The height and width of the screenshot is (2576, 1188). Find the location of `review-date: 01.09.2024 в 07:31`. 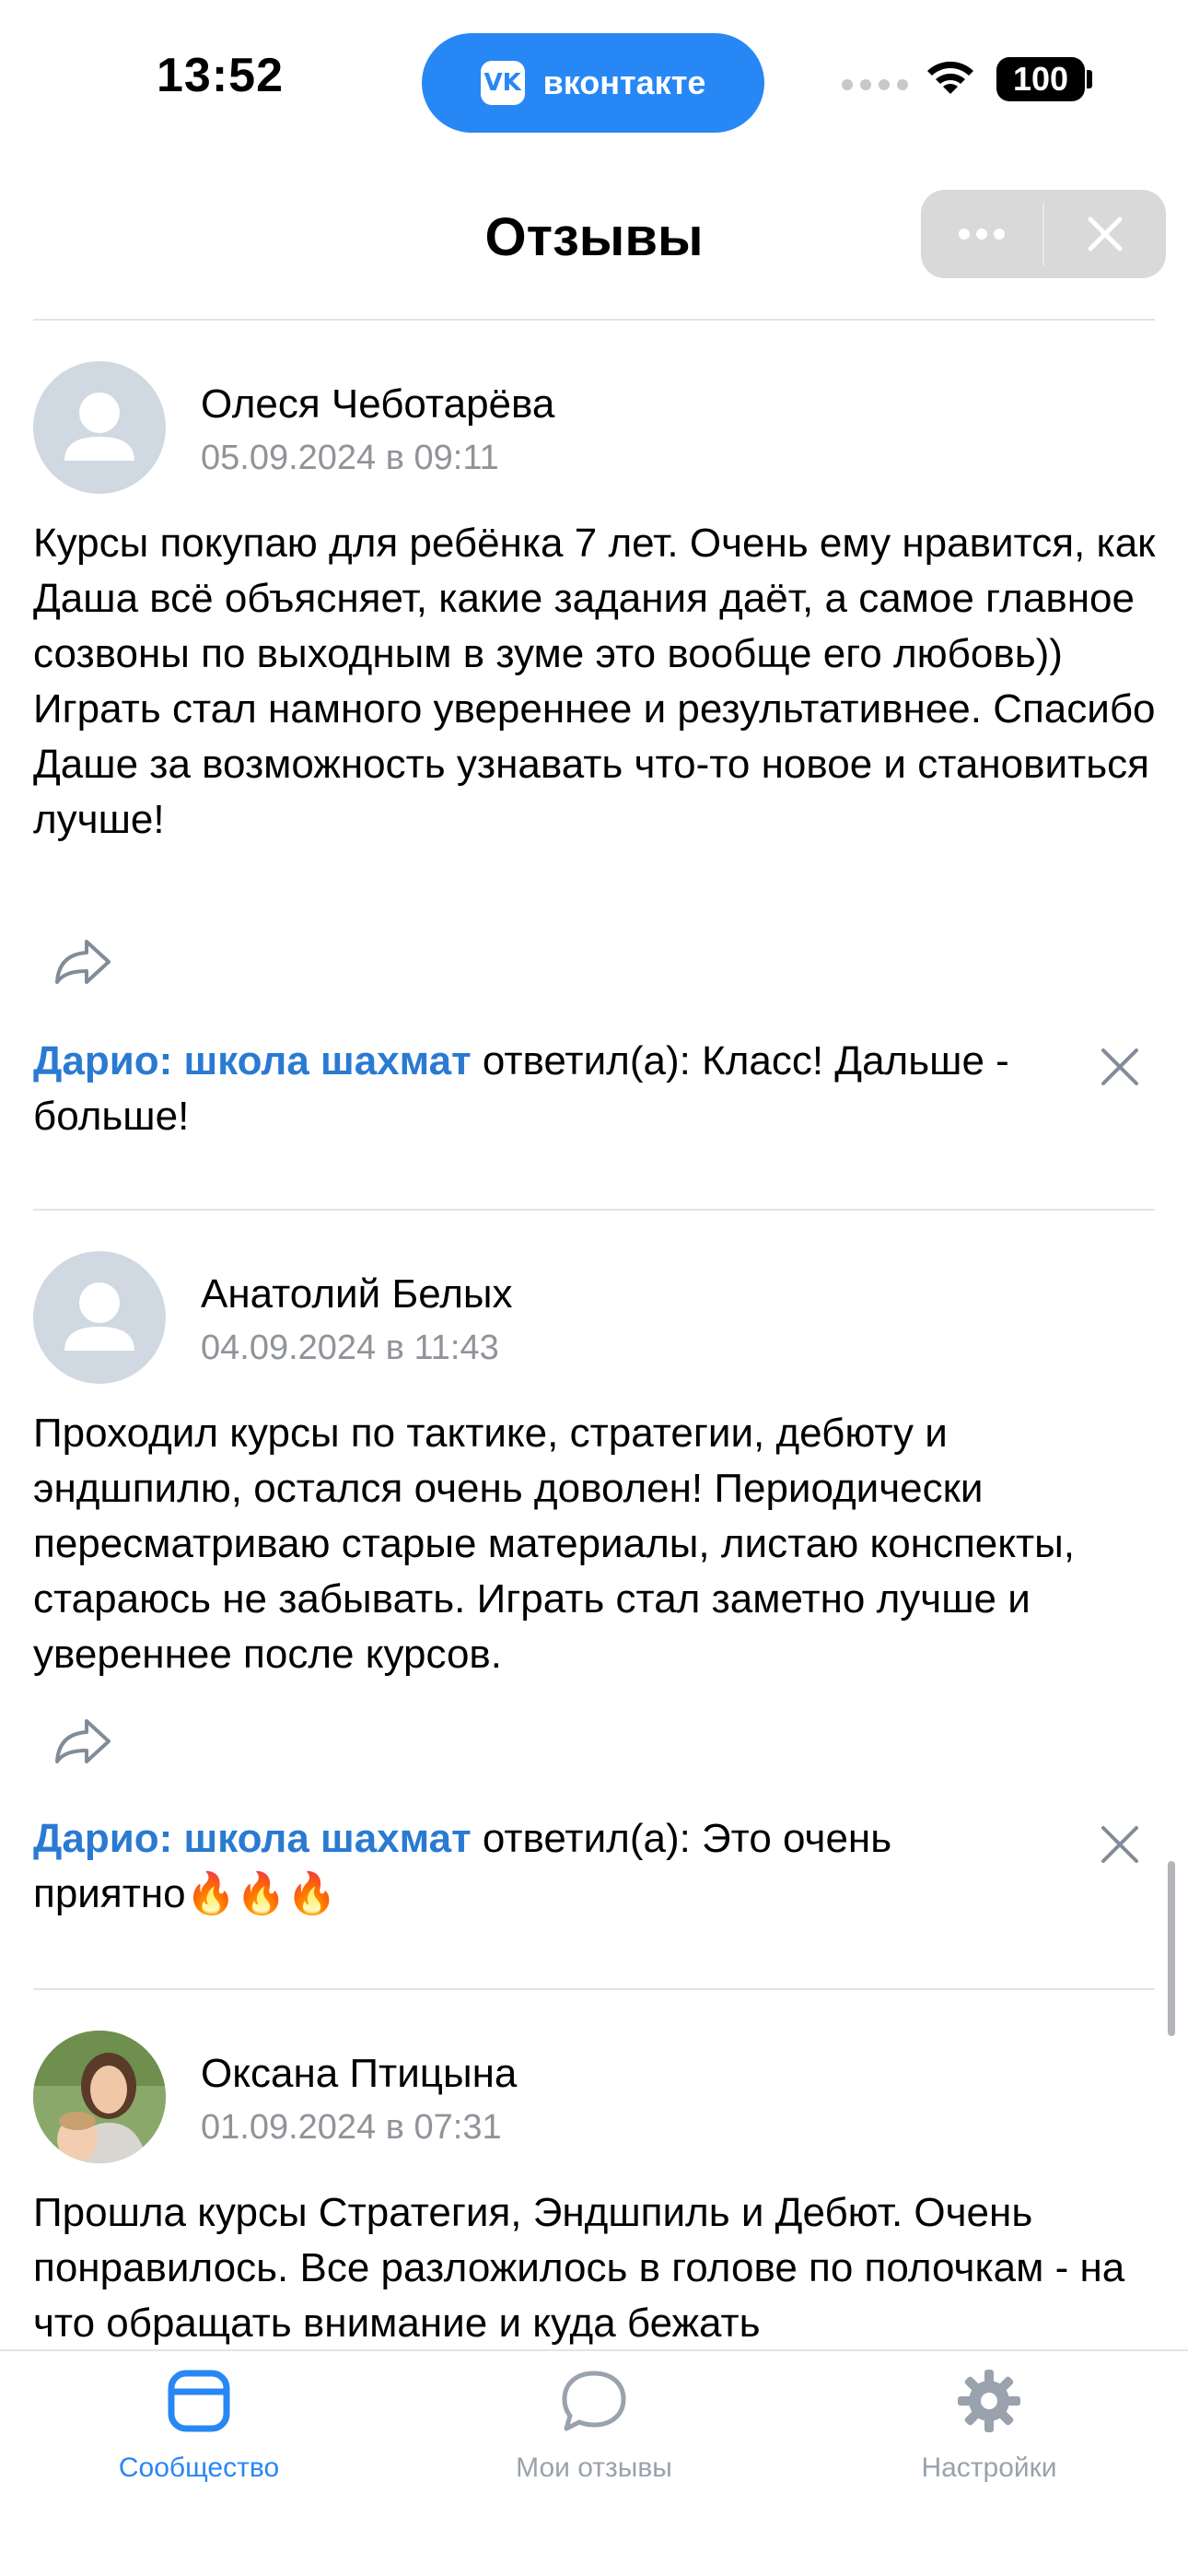

review-date: 01.09.2024 в 07:31 is located at coordinates (352, 2127).